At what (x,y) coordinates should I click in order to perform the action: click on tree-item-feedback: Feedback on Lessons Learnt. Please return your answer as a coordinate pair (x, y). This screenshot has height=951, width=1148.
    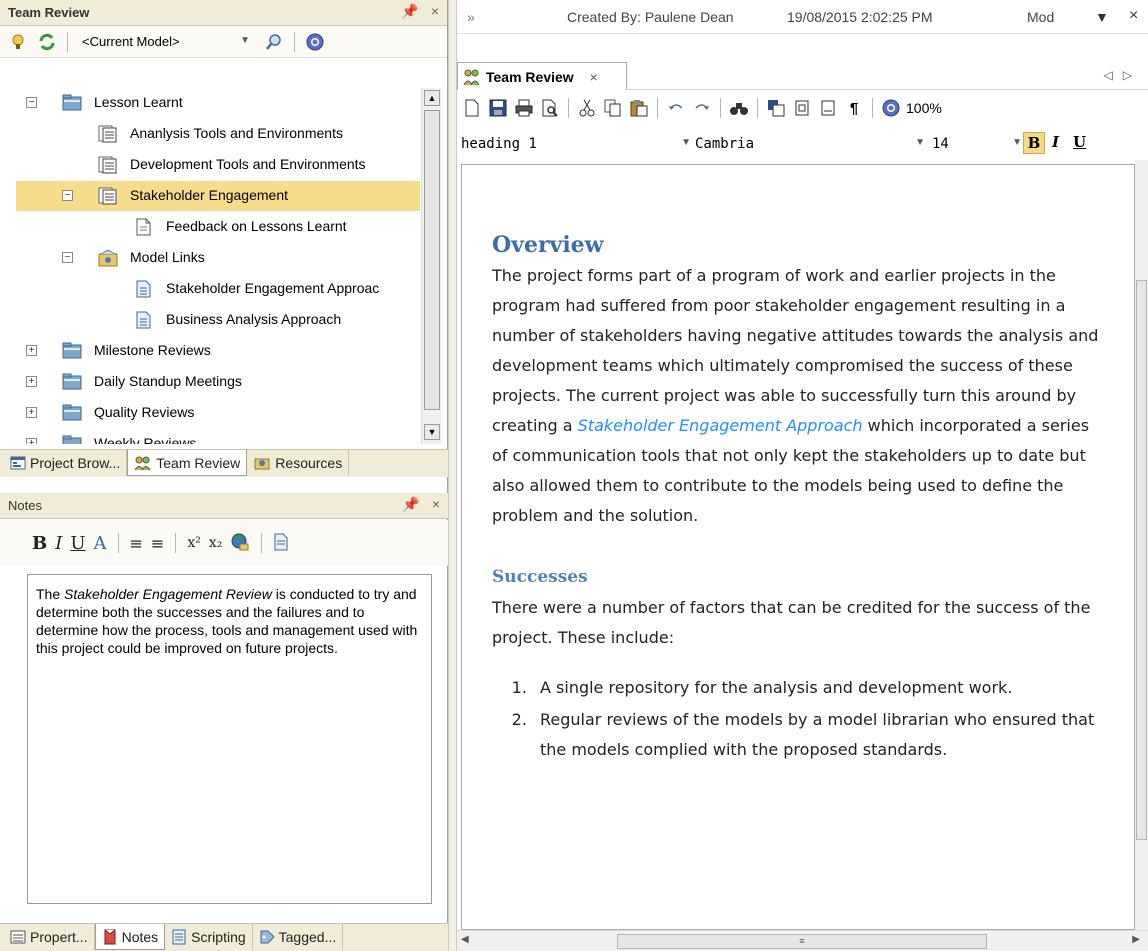
    Looking at the image, I should click on (210, 227).